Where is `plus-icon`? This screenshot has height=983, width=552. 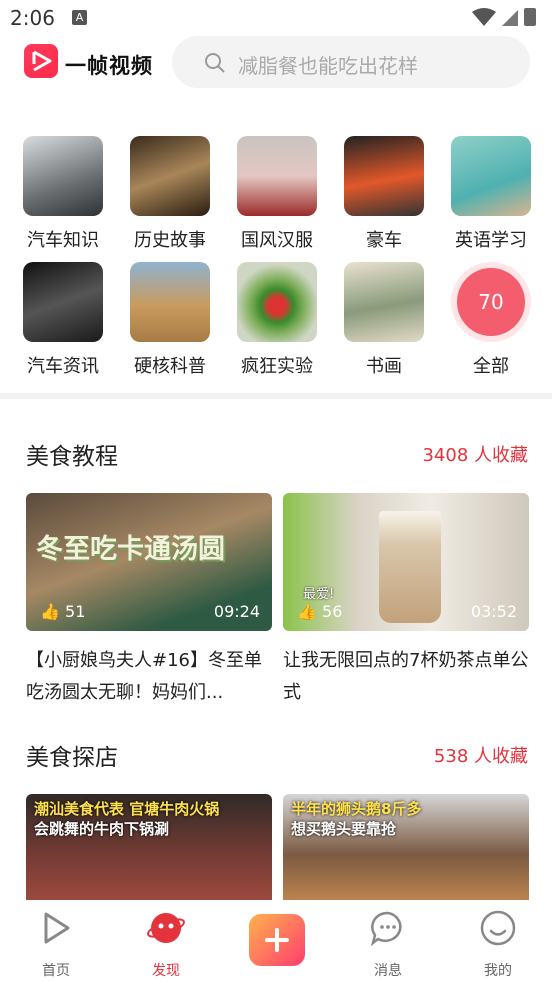 plus-icon is located at coordinates (277, 940).